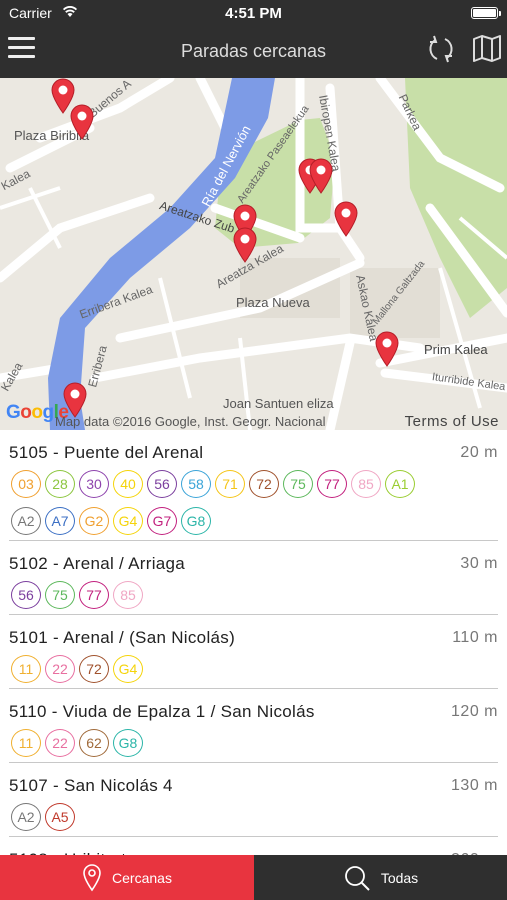 This screenshot has height=900, width=507. What do you see at coordinates (479, 563) in the screenshot?
I see `stop-distance: 30 m` at bounding box center [479, 563].